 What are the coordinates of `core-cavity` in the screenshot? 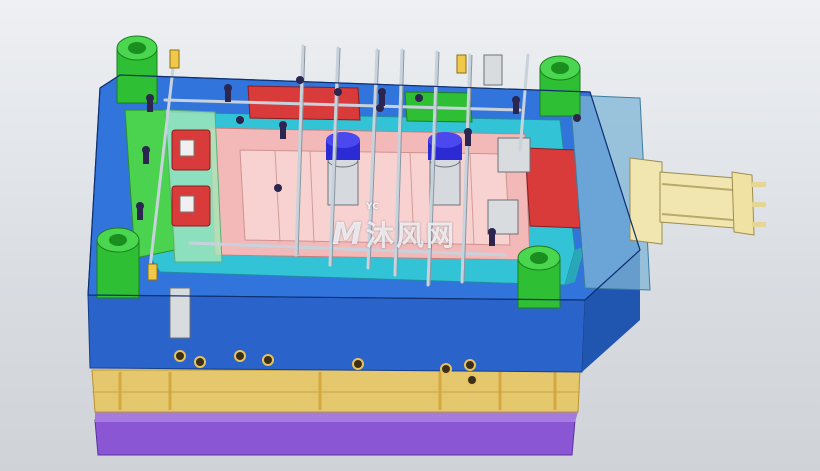 It's located at (375, 197).